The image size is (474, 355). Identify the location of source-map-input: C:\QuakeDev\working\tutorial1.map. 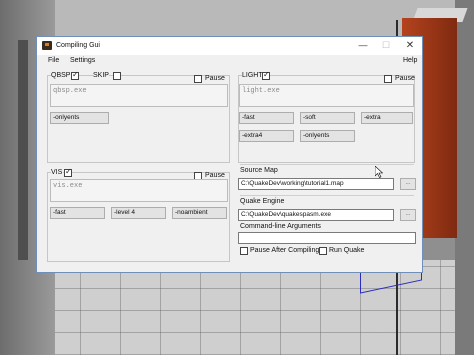
(316, 184).